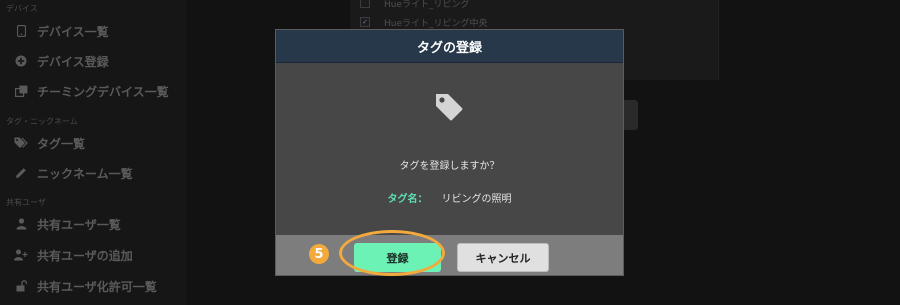 The width and height of the screenshot is (900, 305). What do you see at coordinates (476, 199) in the screenshot?
I see `tag-name-value: リビングの照明` at bounding box center [476, 199].